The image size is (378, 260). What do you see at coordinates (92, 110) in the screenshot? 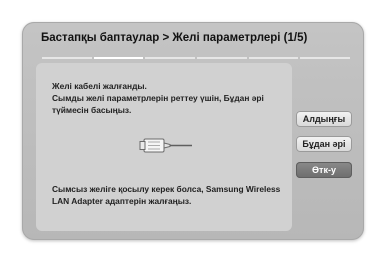
I see `status-message-line: түймесін басыңыз.` at bounding box center [92, 110].